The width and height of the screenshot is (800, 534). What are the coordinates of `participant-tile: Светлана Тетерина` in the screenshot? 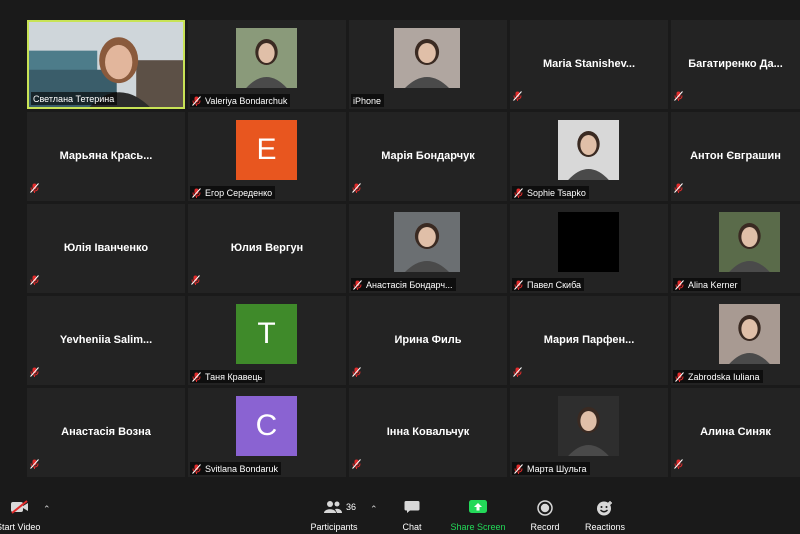 It's located at (106, 64).